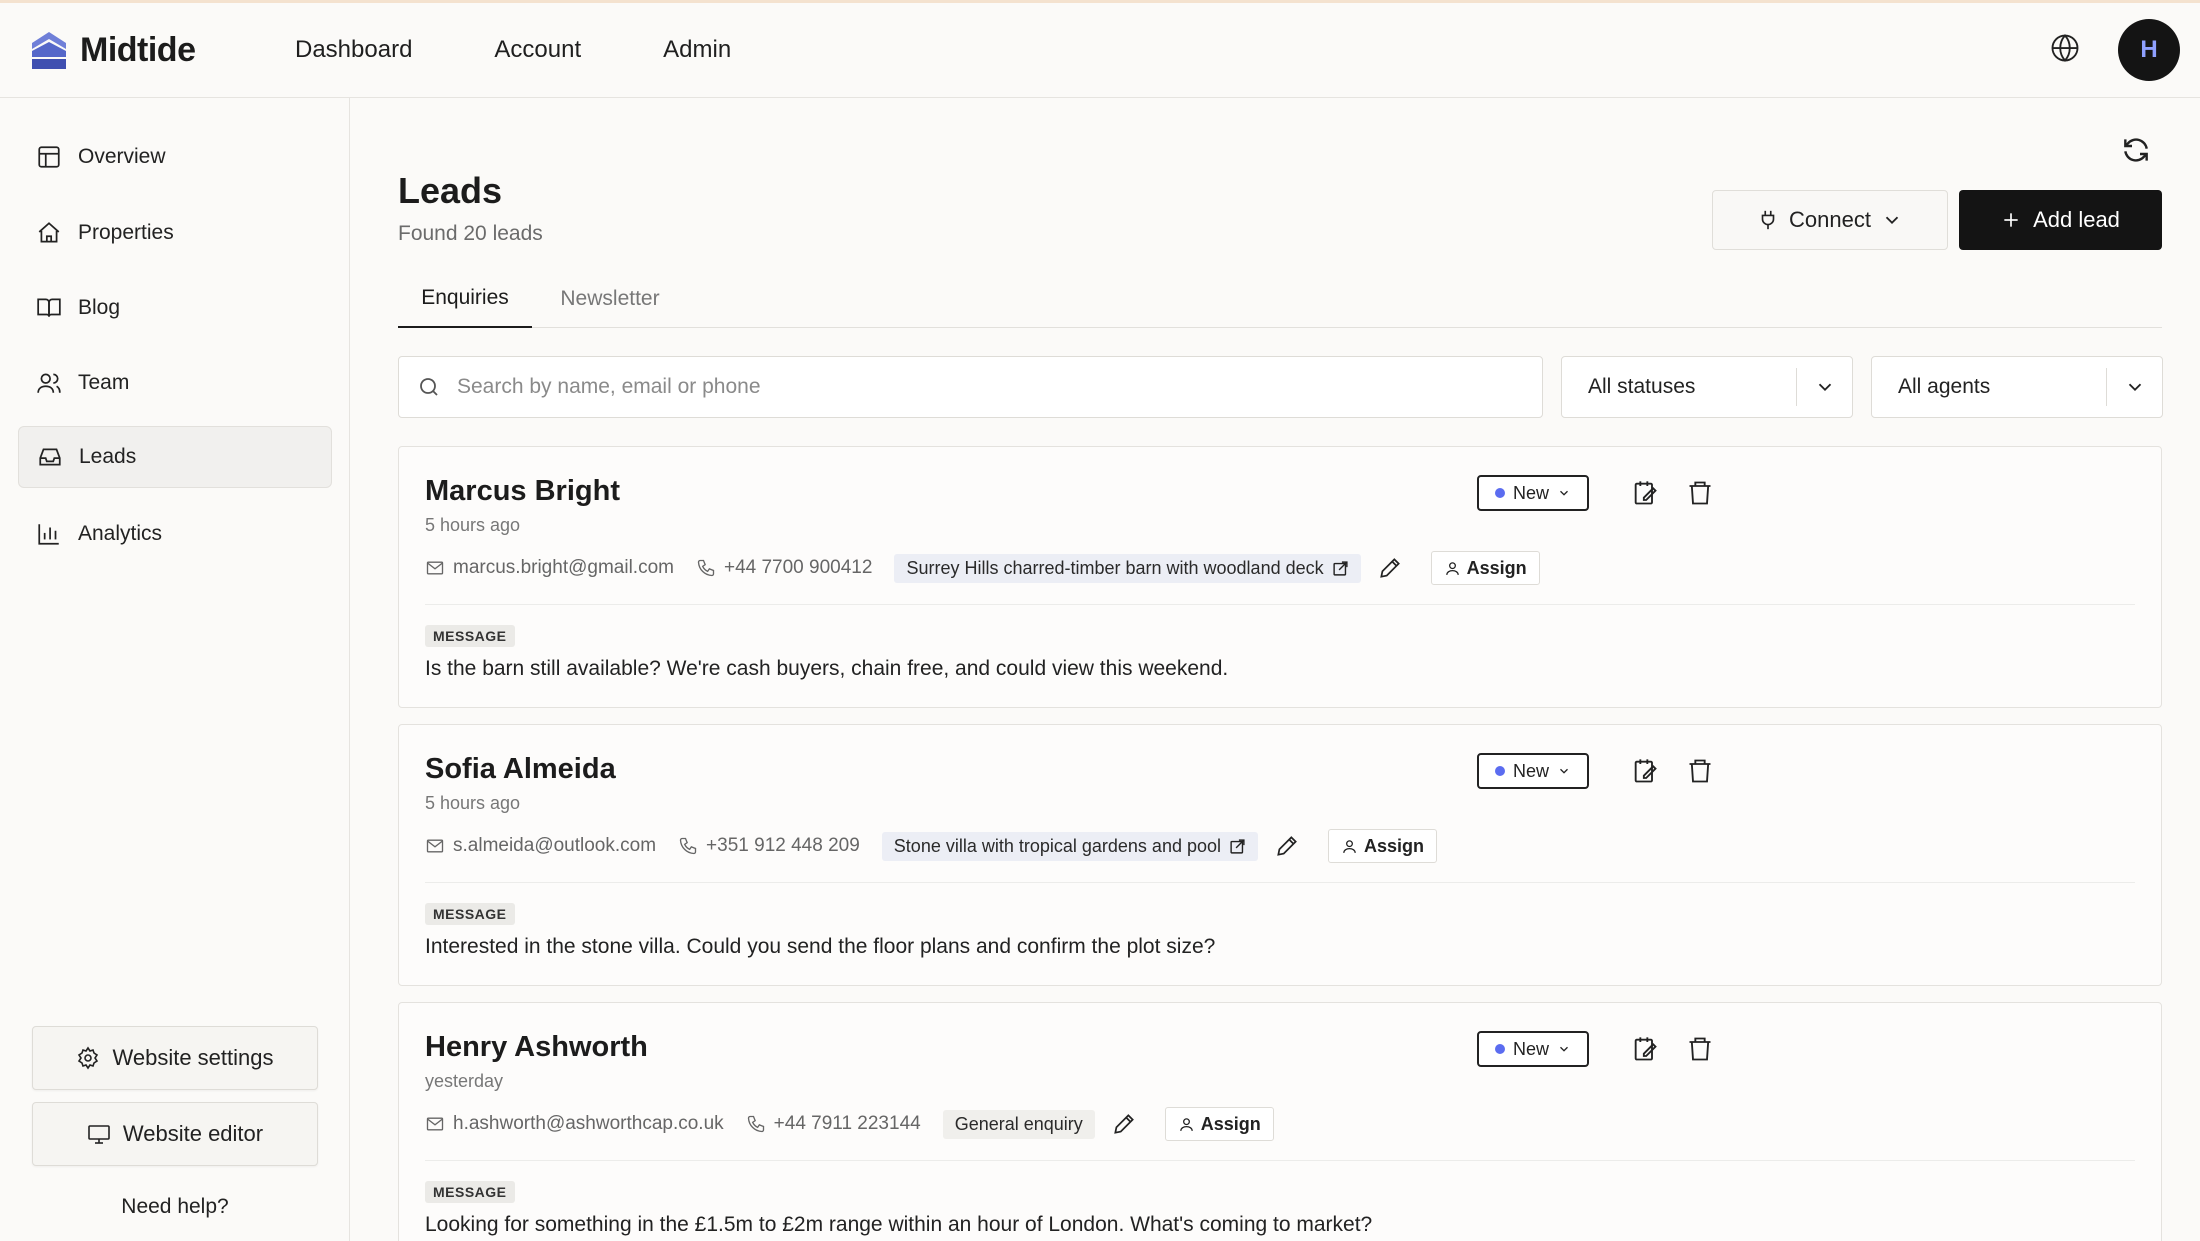 This screenshot has height=1241, width=2200. What do you see at coordinates (120, 533) in the screenshot?
I see `sidebar-item-label: Analytics` at bounding box center [120, 533].